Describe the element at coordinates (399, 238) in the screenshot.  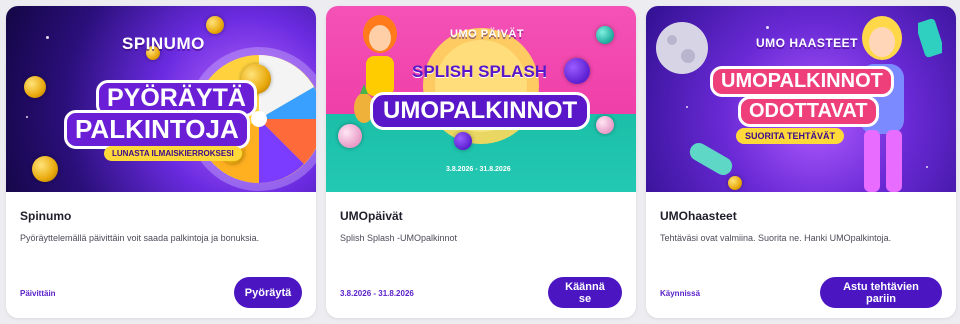
I see `card-description: Splish Splash -UMOpalkinnot` at that location.